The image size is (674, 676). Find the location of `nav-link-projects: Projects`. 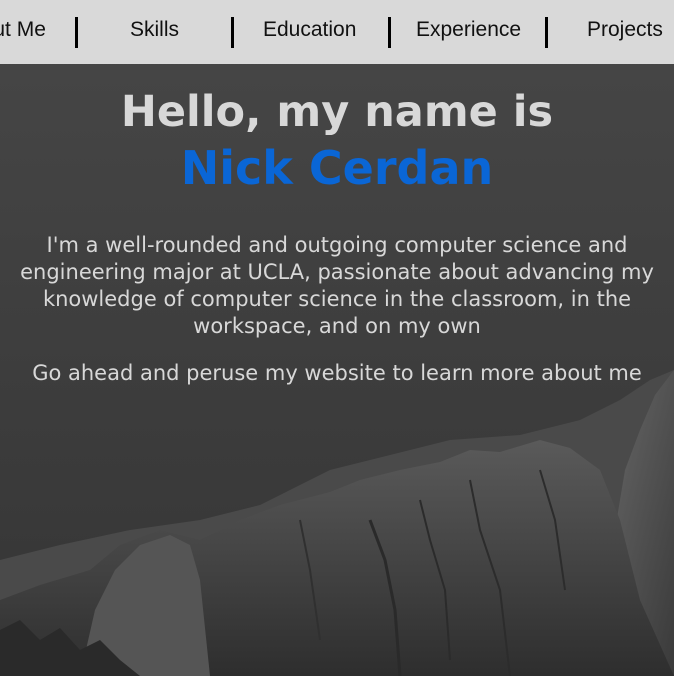

nav-link-projects: Projects is located at coordinates (625, 30).